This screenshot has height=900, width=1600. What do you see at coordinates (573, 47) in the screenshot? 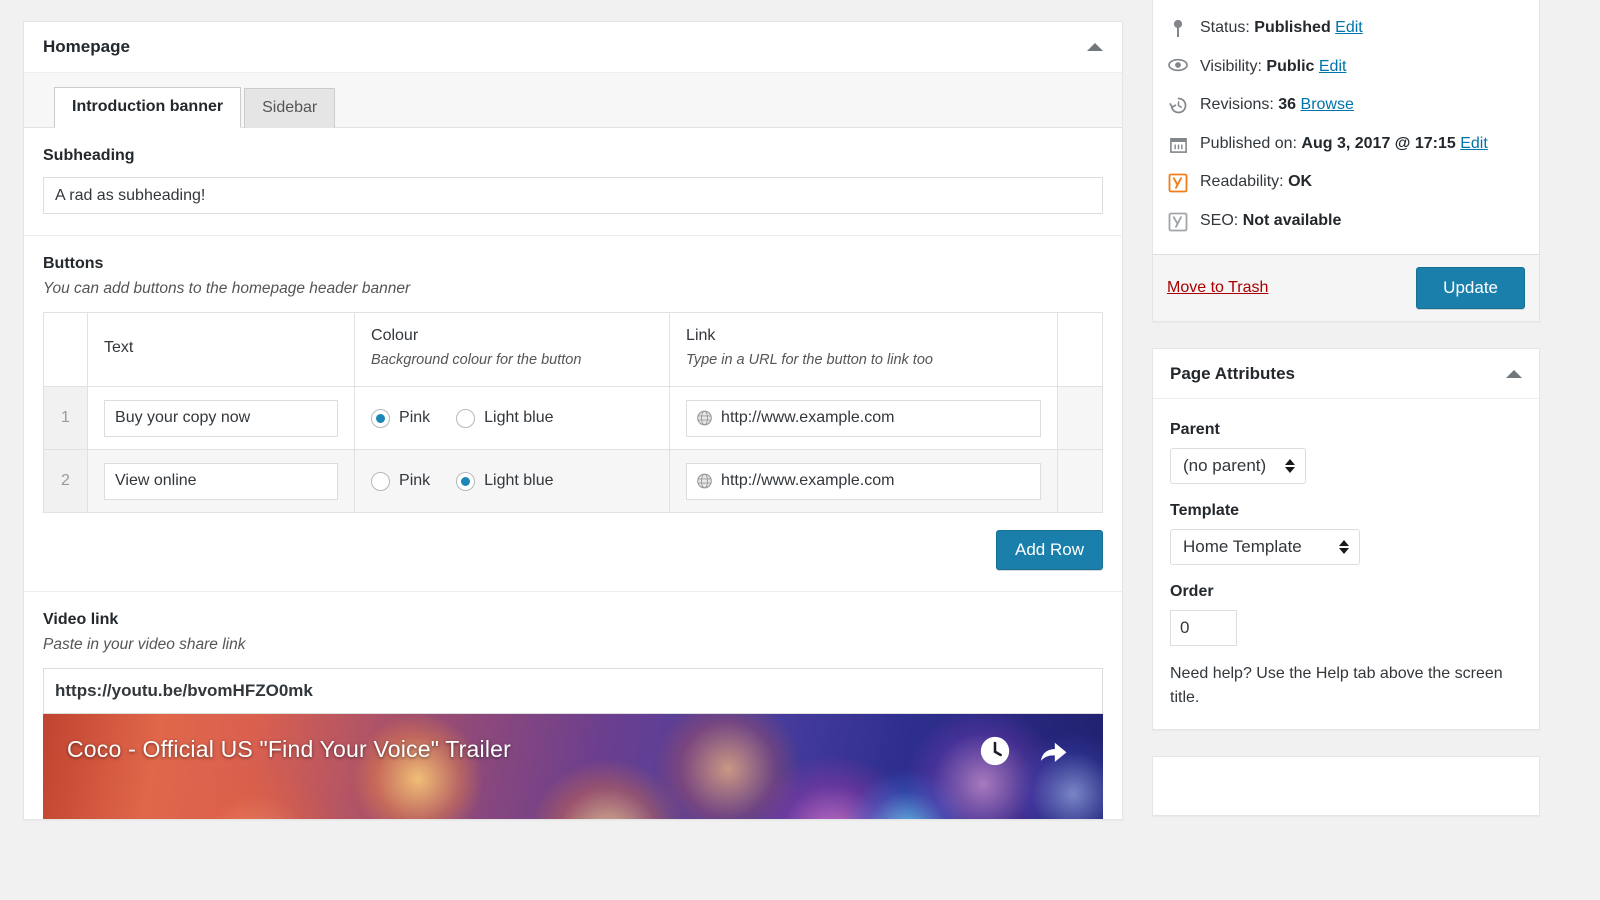
I see `homepage-metabox-header: Homepage` at bounding box center [573, 47].